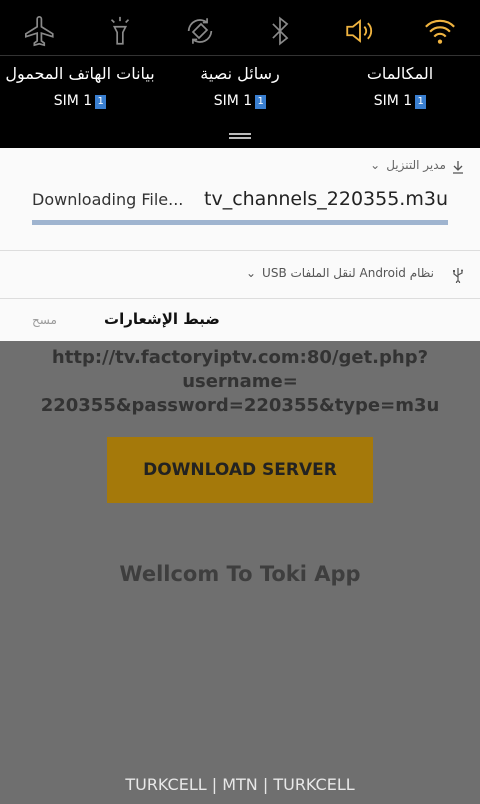 The width and height of the screenshot is (480, 804). What do you see at coordinates (240, 320) in the screenshot?
I see `notification-controls: مسح ضبط الإشعارات` at bounding box center [240, 320].